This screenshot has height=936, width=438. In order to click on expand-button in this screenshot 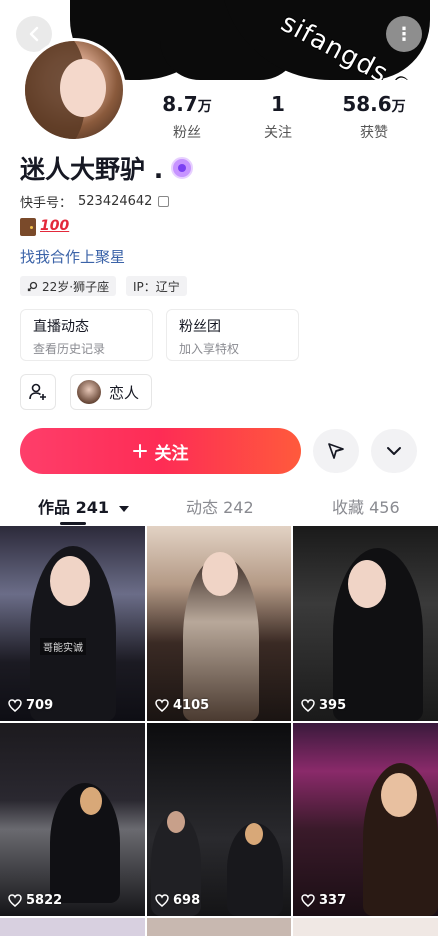, I will do `click(394, 451)`.